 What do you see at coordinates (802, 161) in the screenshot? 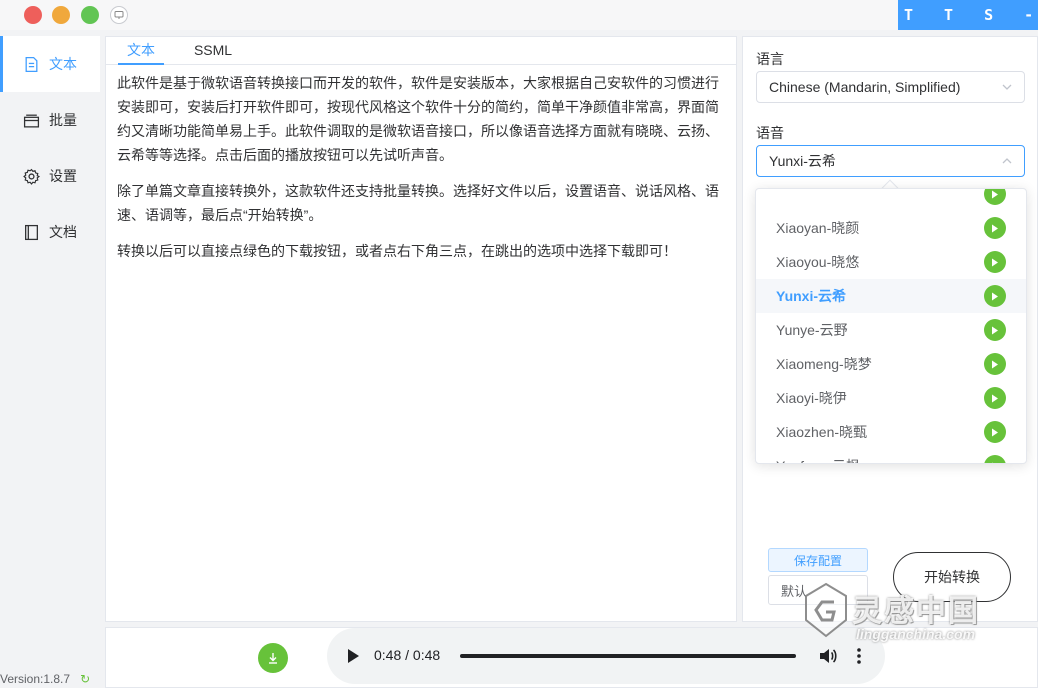
I see `voice-value: Yunxi-云希` at bounding box center [802, 161].